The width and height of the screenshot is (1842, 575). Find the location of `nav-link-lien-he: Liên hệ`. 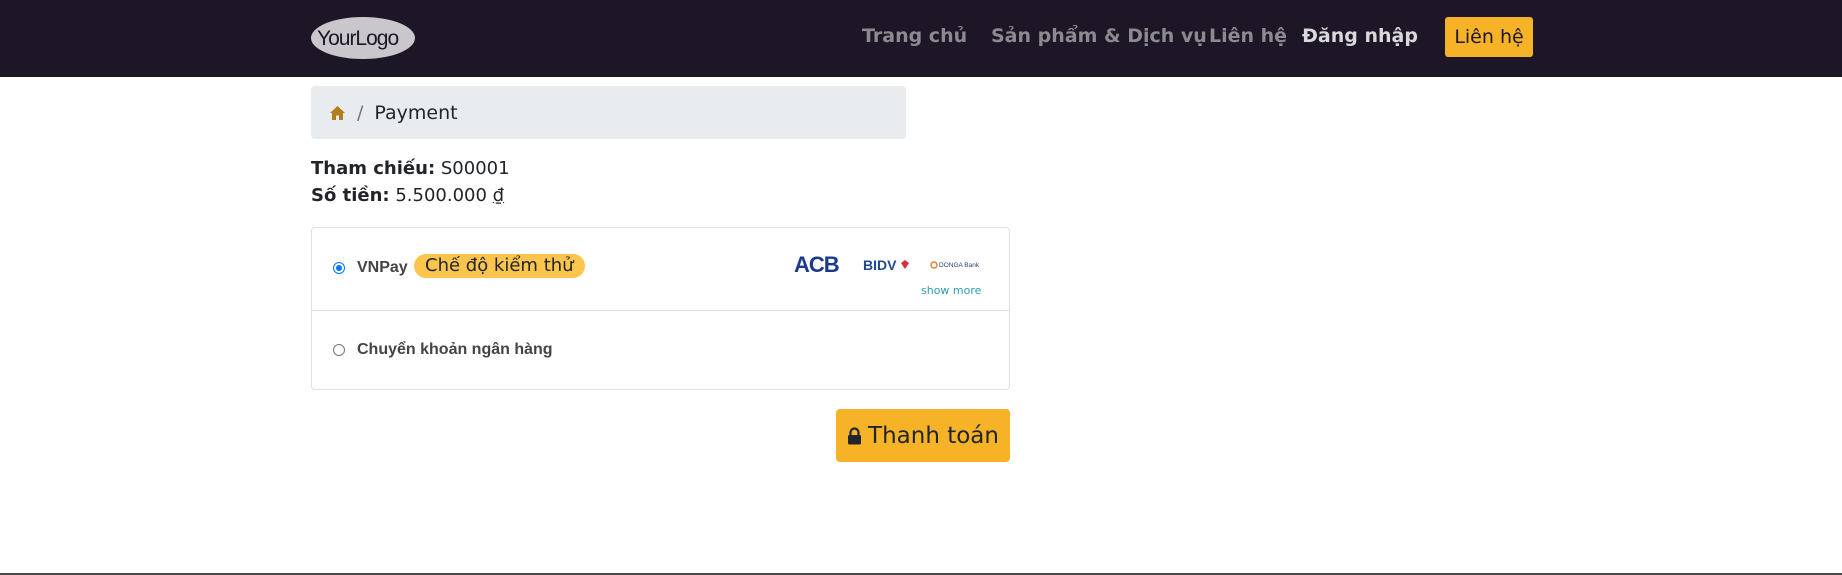

nav-link-lien-he: Liên hệ is located at coordinates (1248, 36).